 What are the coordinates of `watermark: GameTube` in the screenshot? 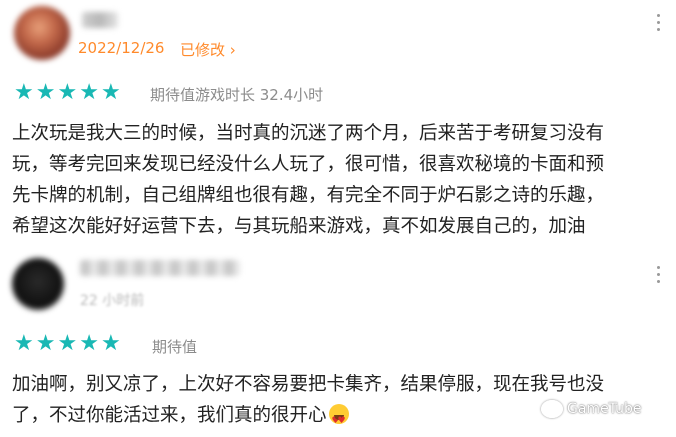 It's located at (591, 409).